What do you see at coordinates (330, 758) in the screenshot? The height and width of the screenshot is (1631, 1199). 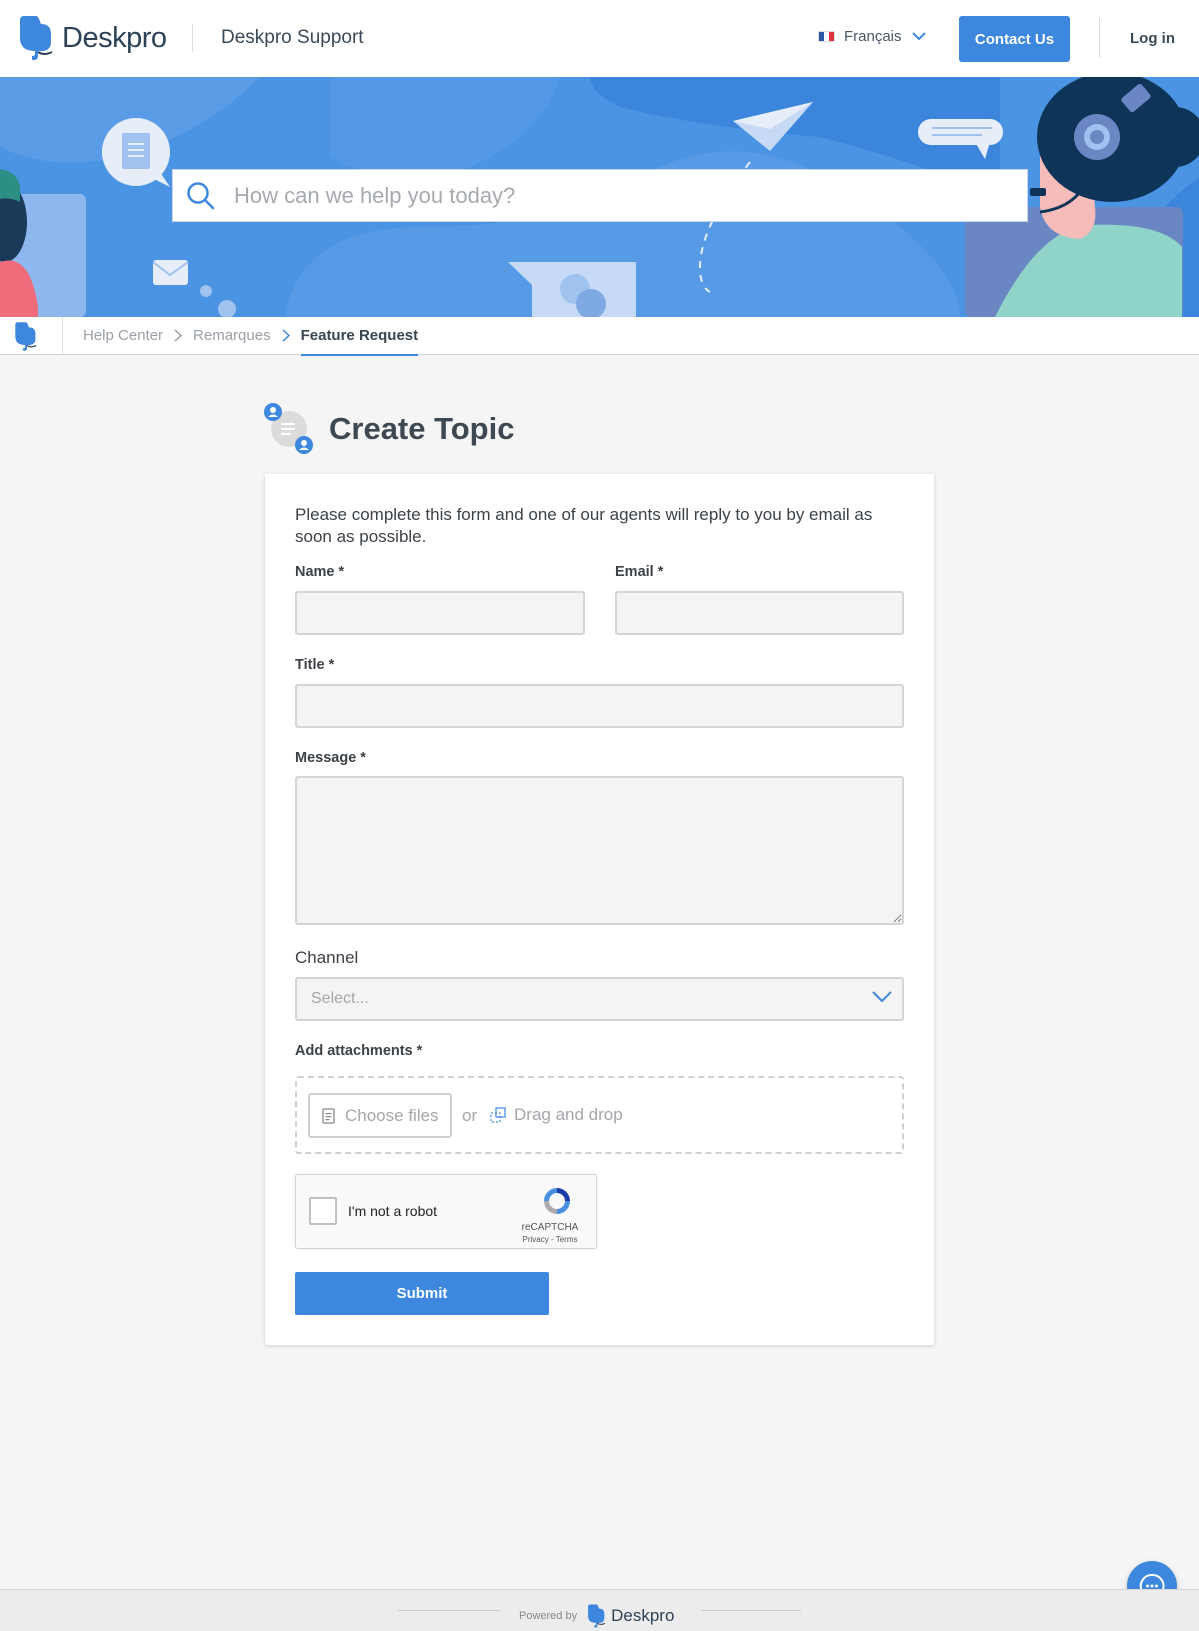 I see `message-label: Message *` at bounding box center [330, 758].